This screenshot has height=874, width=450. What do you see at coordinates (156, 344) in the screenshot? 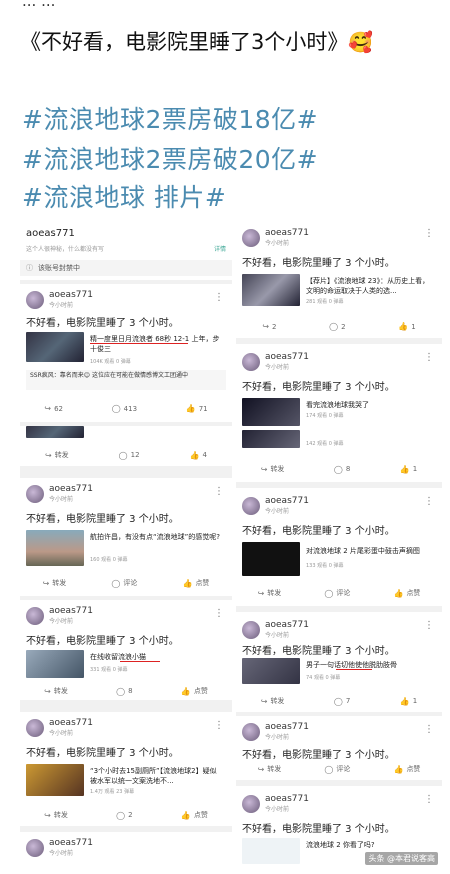
I see `video-title: 精一度里日月流浪者 68秒 12-1 上年，步十俊三` at bounding box center [156, 344].